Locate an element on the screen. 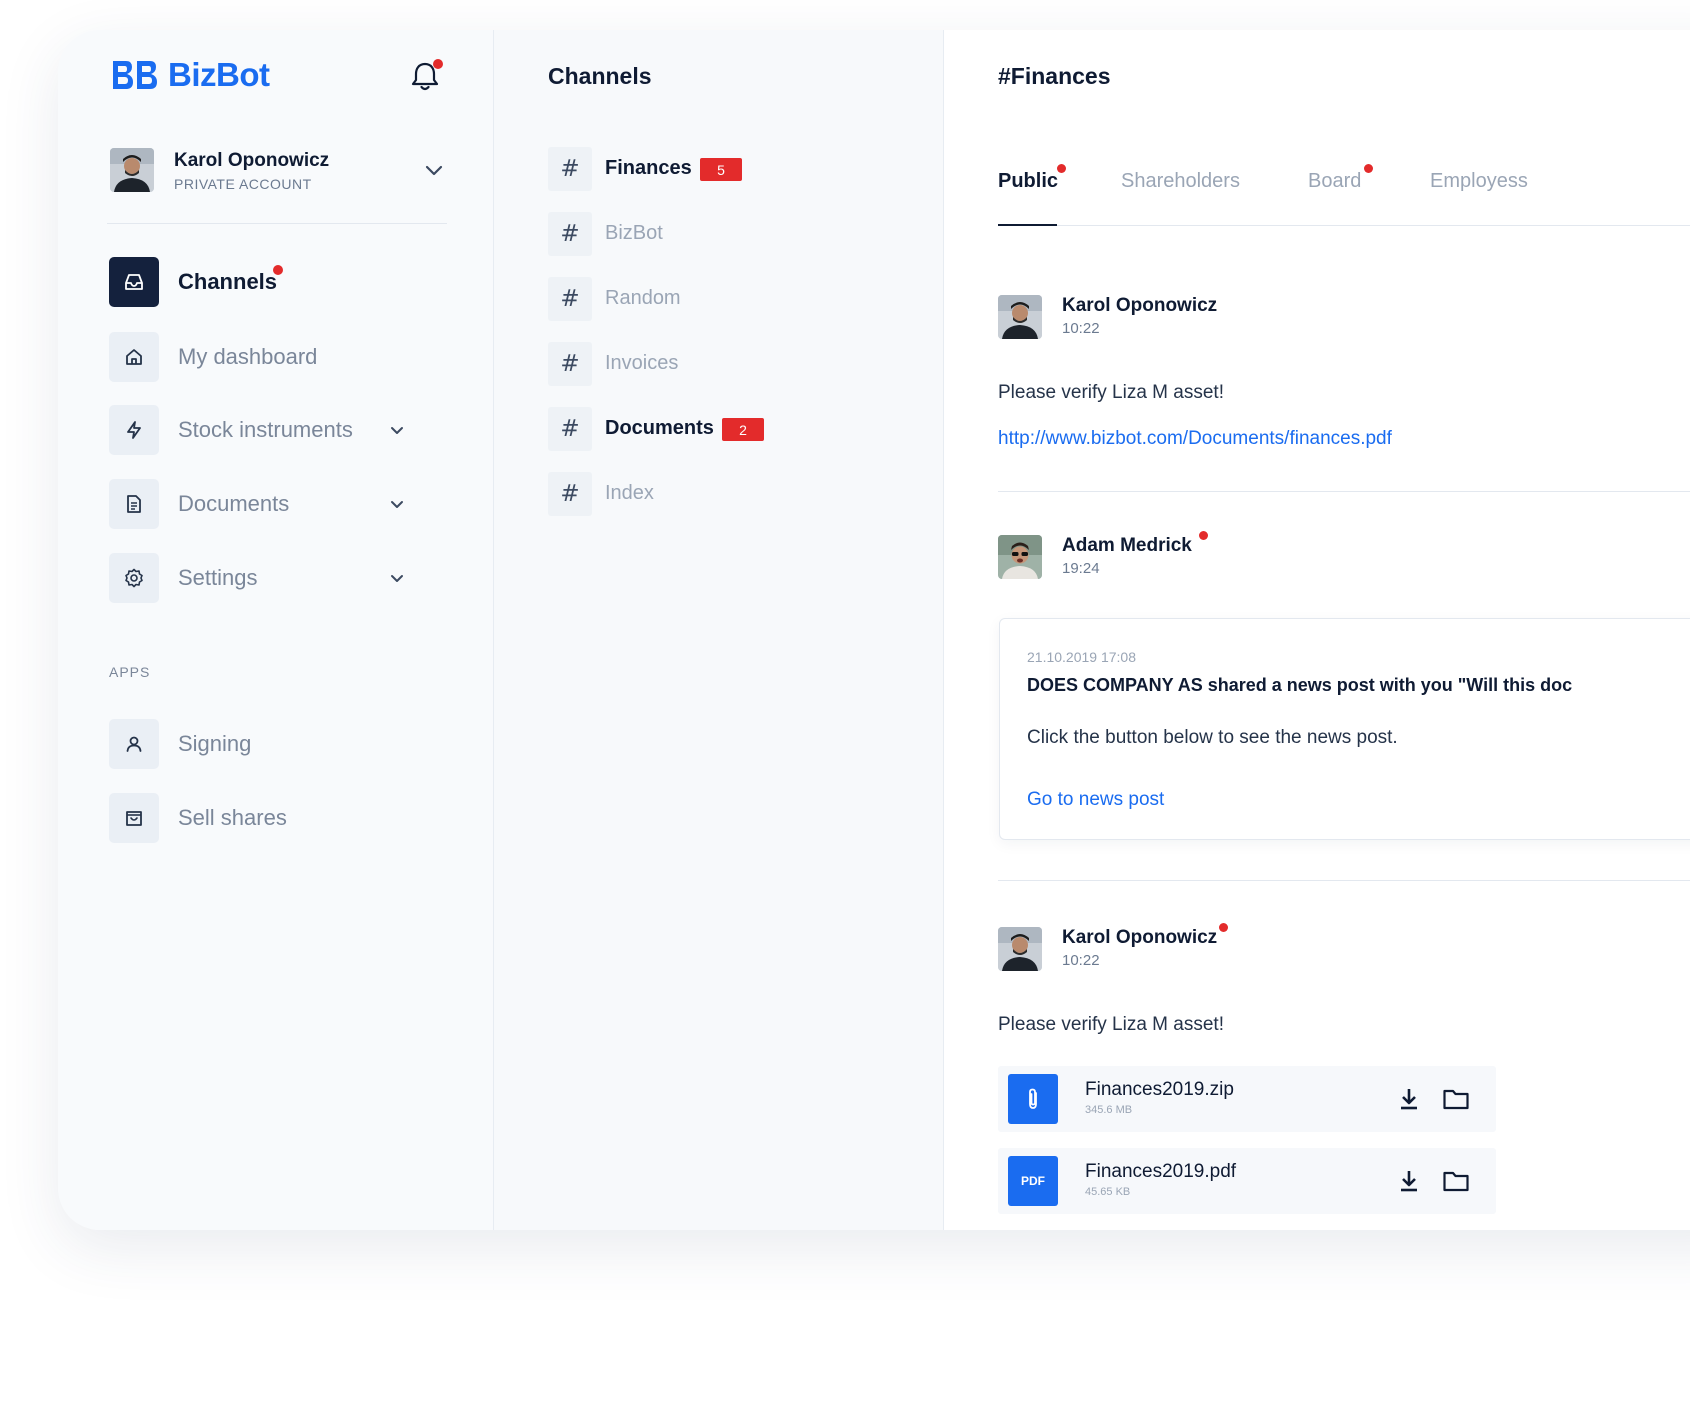 This screenshot has height=1406, width=1690. nav-label: My dashboard is located at coordinates (248, 356).